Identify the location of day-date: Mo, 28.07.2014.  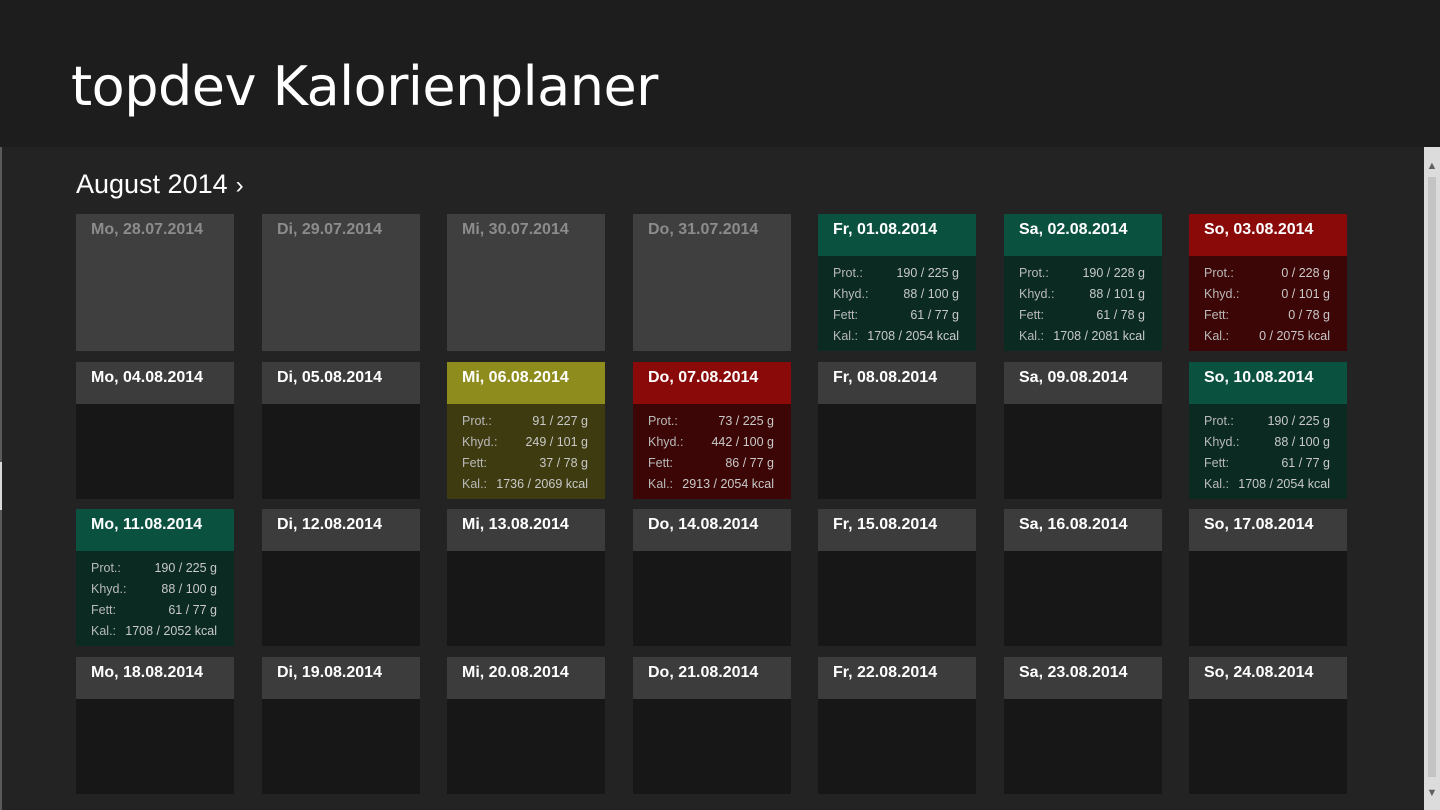
(155, 235).